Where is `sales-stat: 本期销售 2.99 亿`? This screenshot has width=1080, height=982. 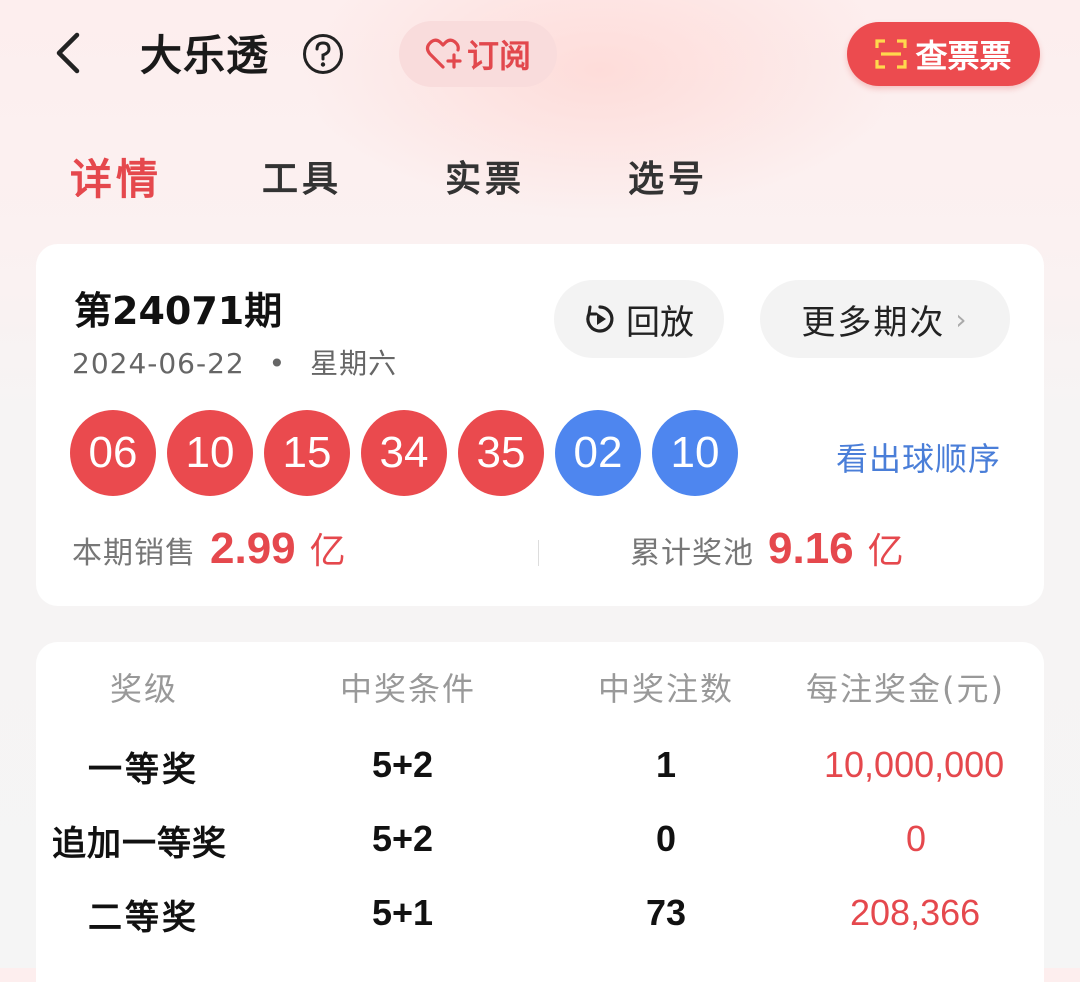
sales-stat: 本期销售 2.99 亿 is located at coordinates (209, 548).